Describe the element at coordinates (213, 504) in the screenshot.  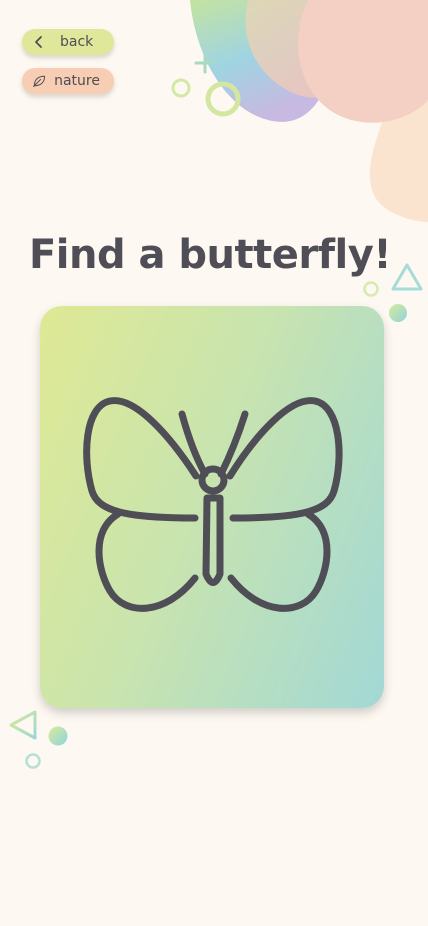
I see `butterfly-icon` at that location.